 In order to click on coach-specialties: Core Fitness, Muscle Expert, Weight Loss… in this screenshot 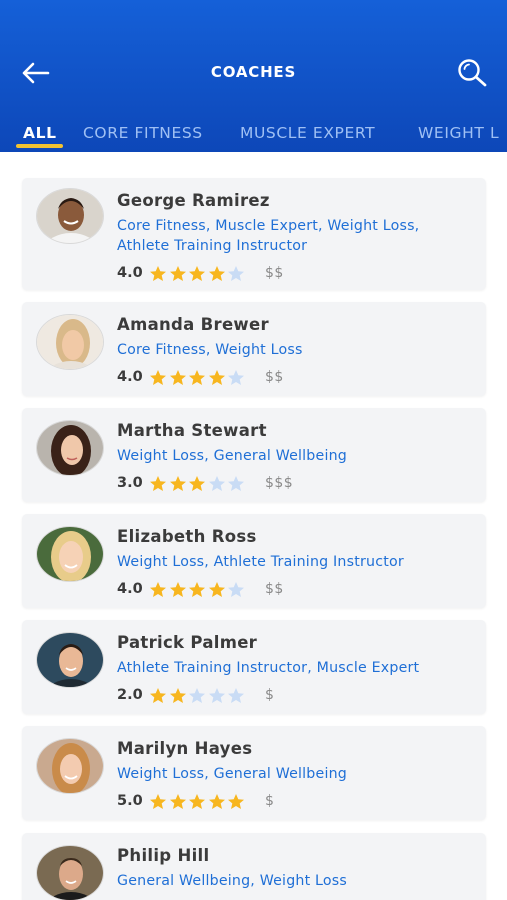, I will do `click(268, 236)`.